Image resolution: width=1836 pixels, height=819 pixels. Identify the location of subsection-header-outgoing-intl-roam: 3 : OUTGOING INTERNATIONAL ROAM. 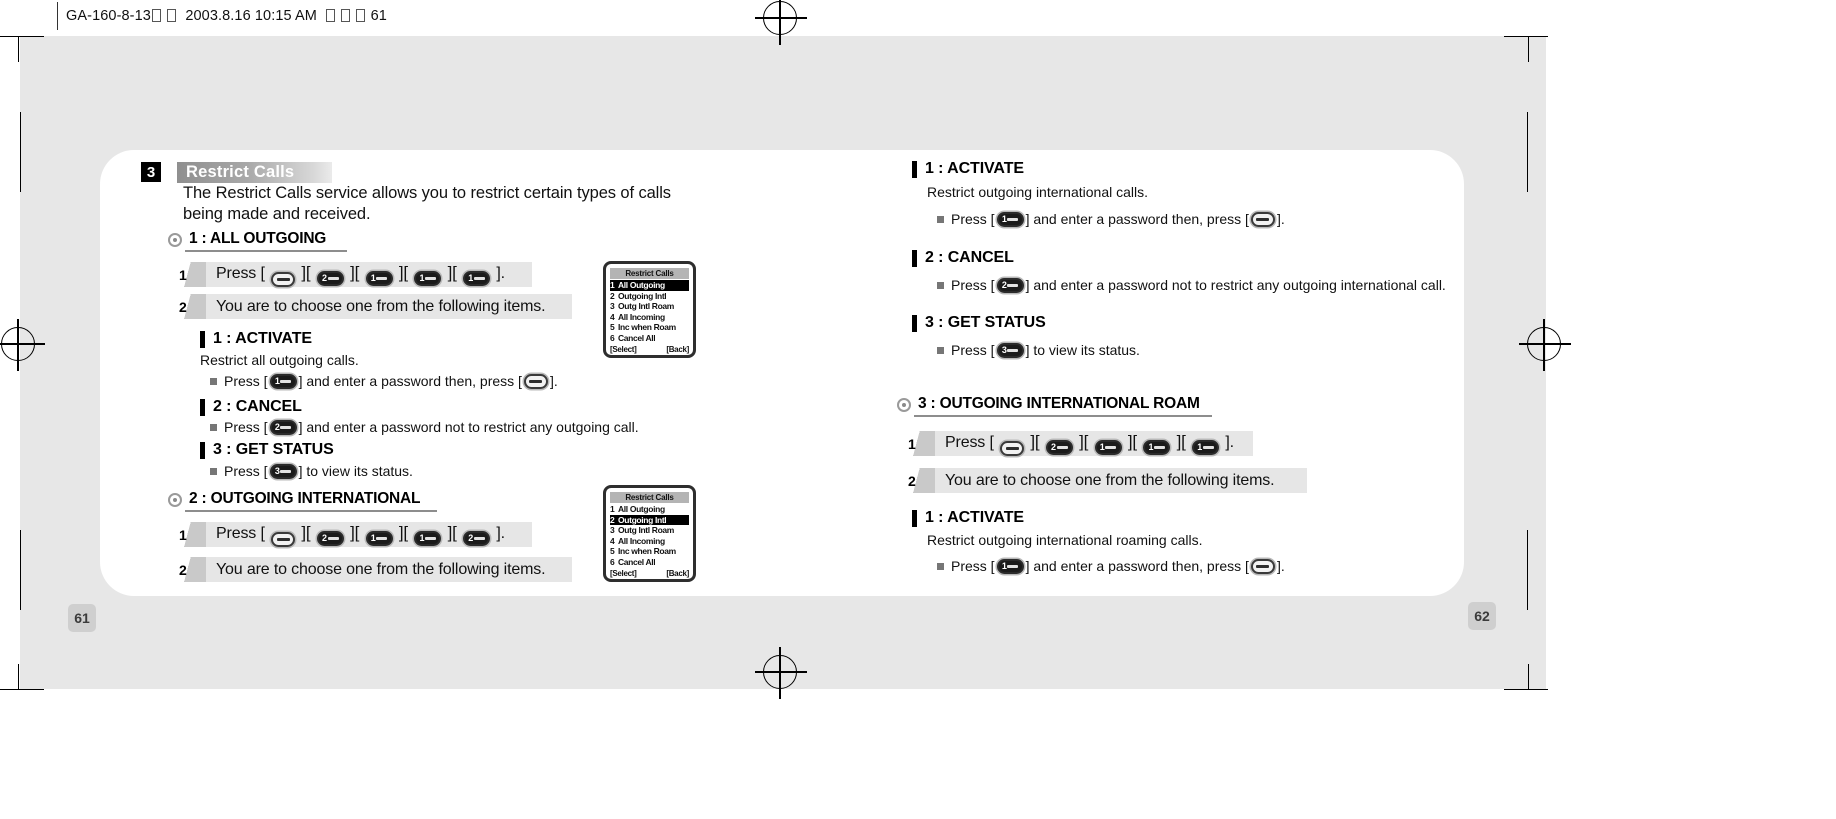
(1048, 405).